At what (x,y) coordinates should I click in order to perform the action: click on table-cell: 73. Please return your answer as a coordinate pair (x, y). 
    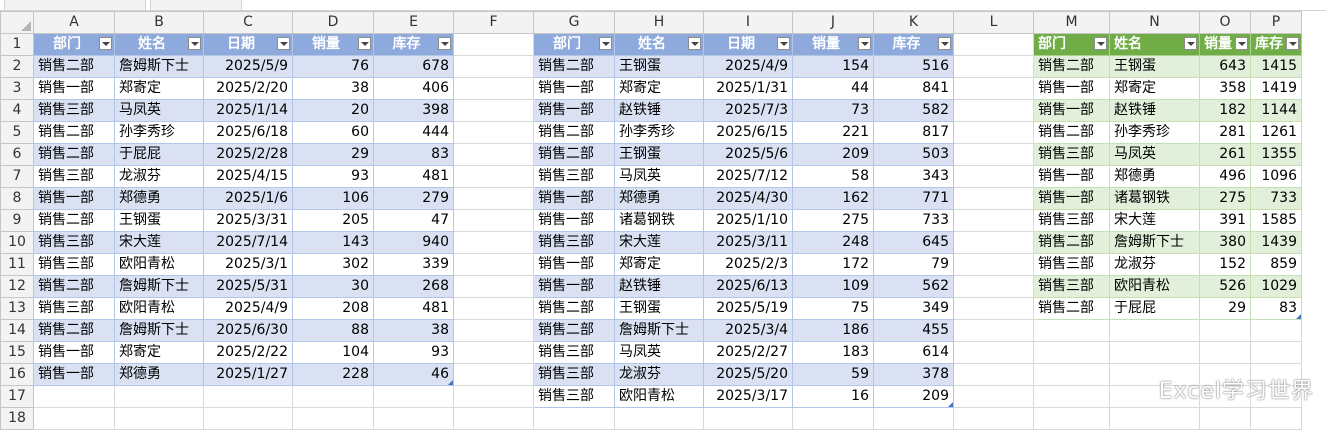
    Looking at the image, I should click on (833, 110).